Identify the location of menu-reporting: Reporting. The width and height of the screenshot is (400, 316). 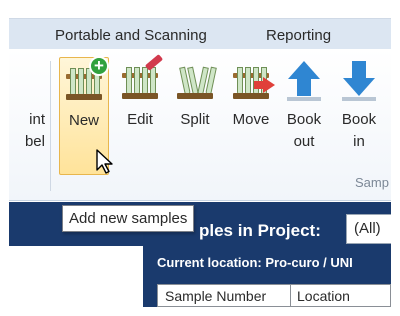
(298, 35).